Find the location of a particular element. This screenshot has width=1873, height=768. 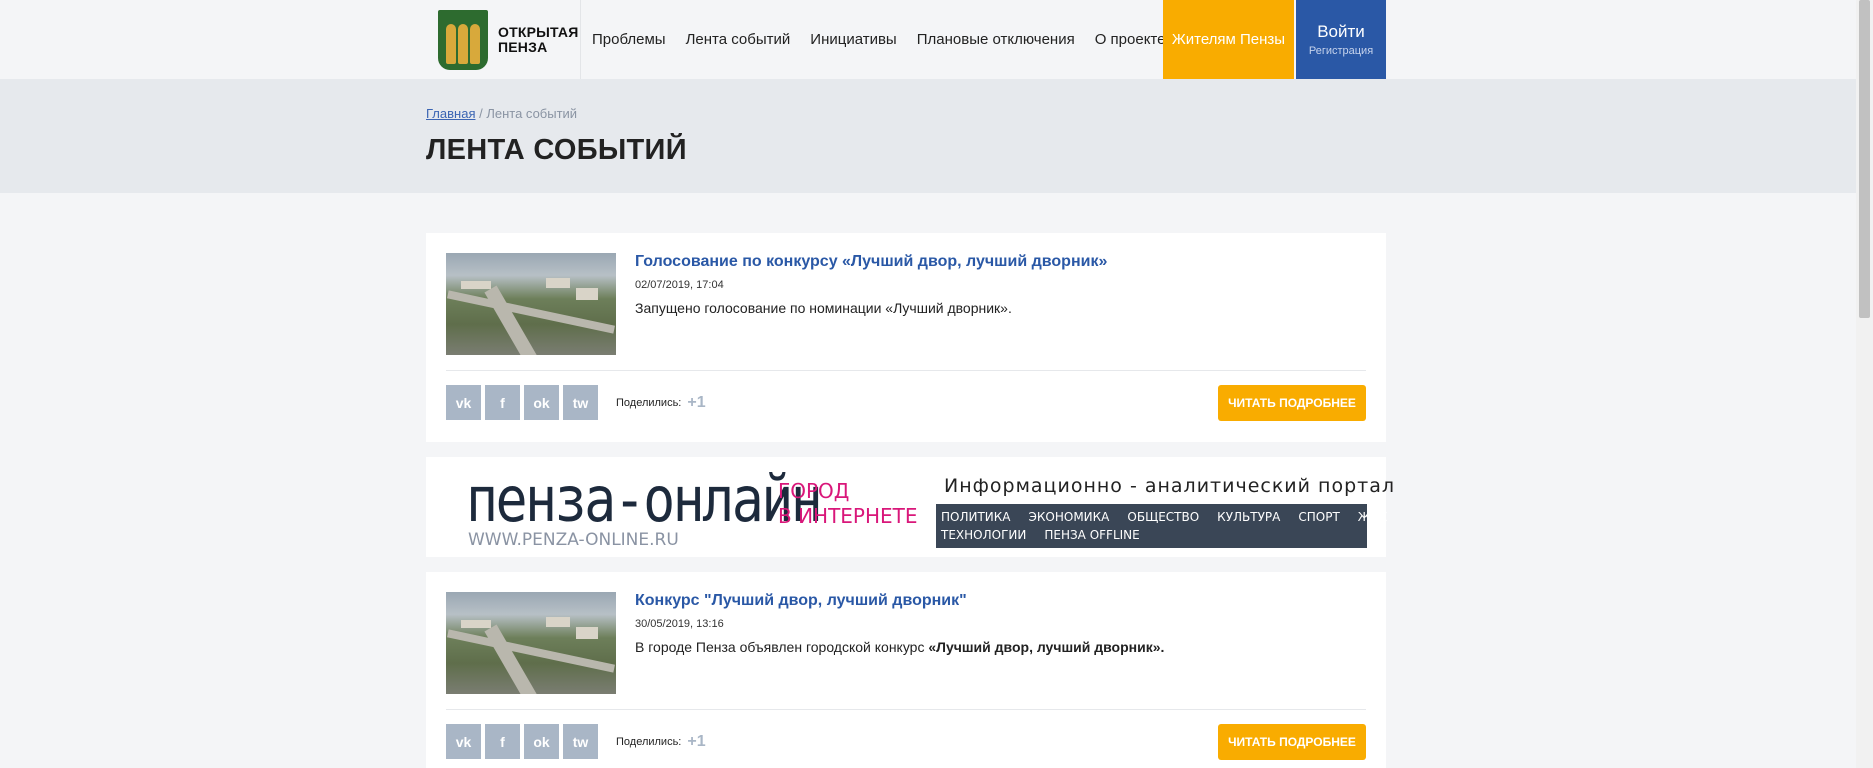

penza-emblem-icon is located at coordinates (463, 39).